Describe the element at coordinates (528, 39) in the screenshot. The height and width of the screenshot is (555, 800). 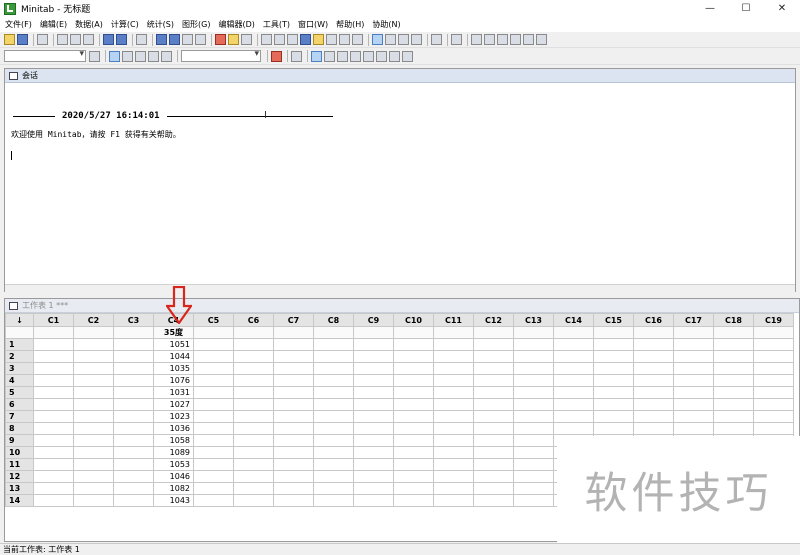
I see `clear-cells-icon` at that location.